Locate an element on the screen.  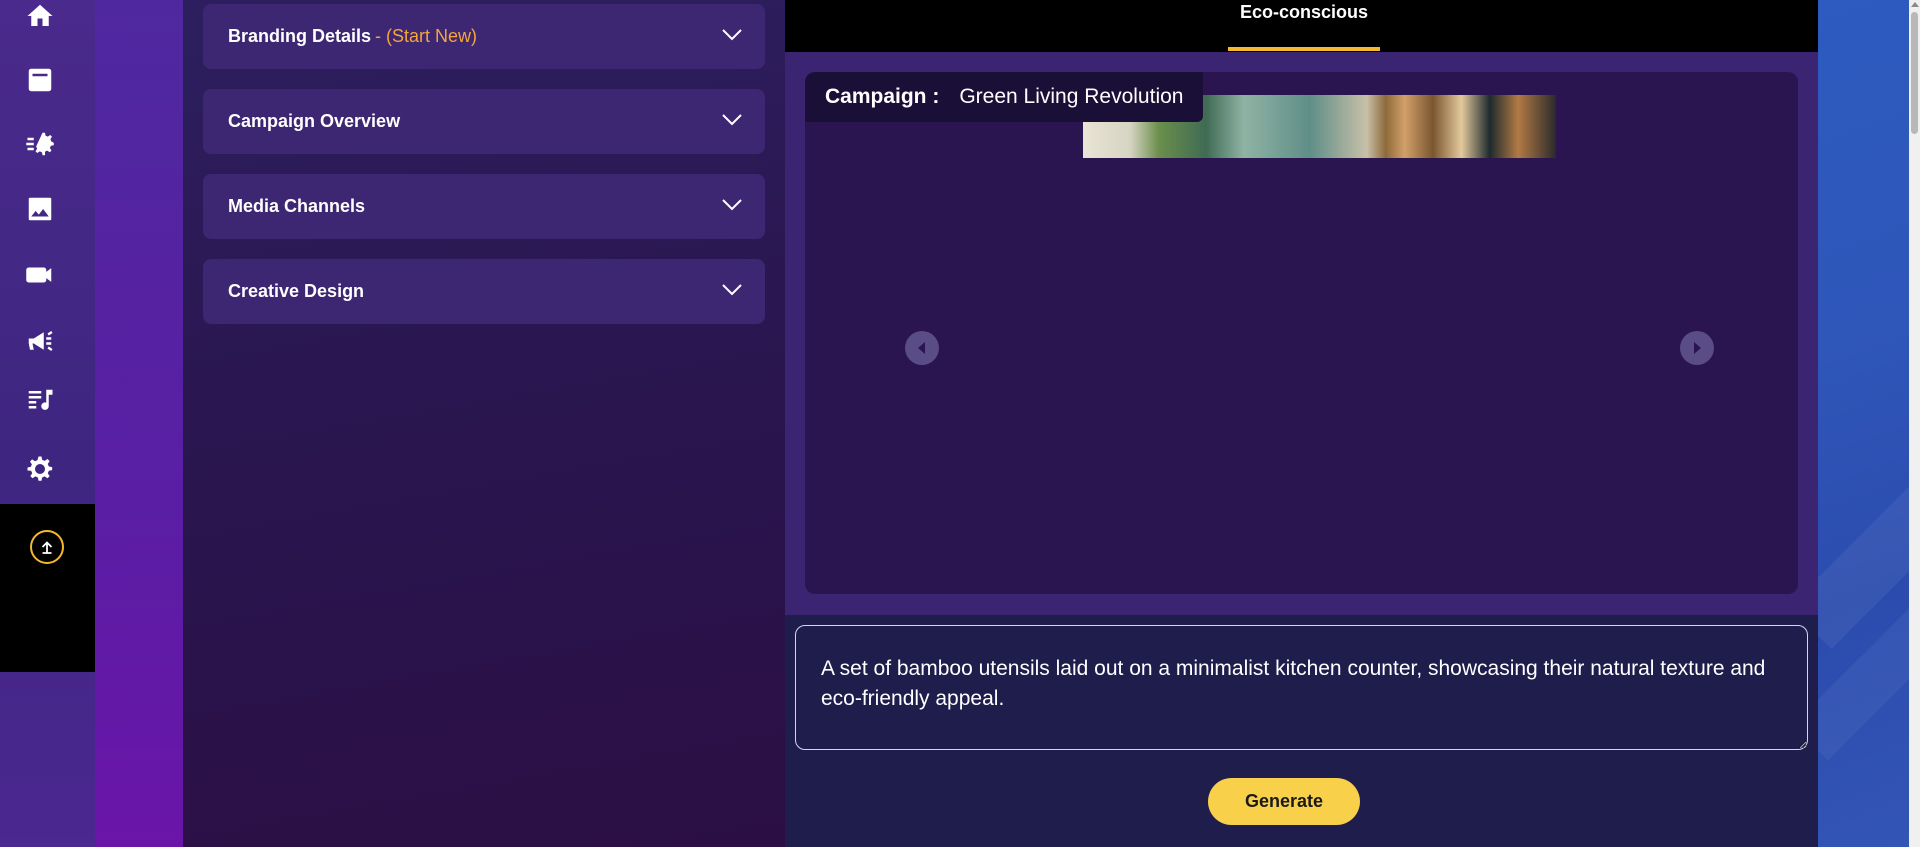
backdrop-decoration is located at coordinates (1863, 550).